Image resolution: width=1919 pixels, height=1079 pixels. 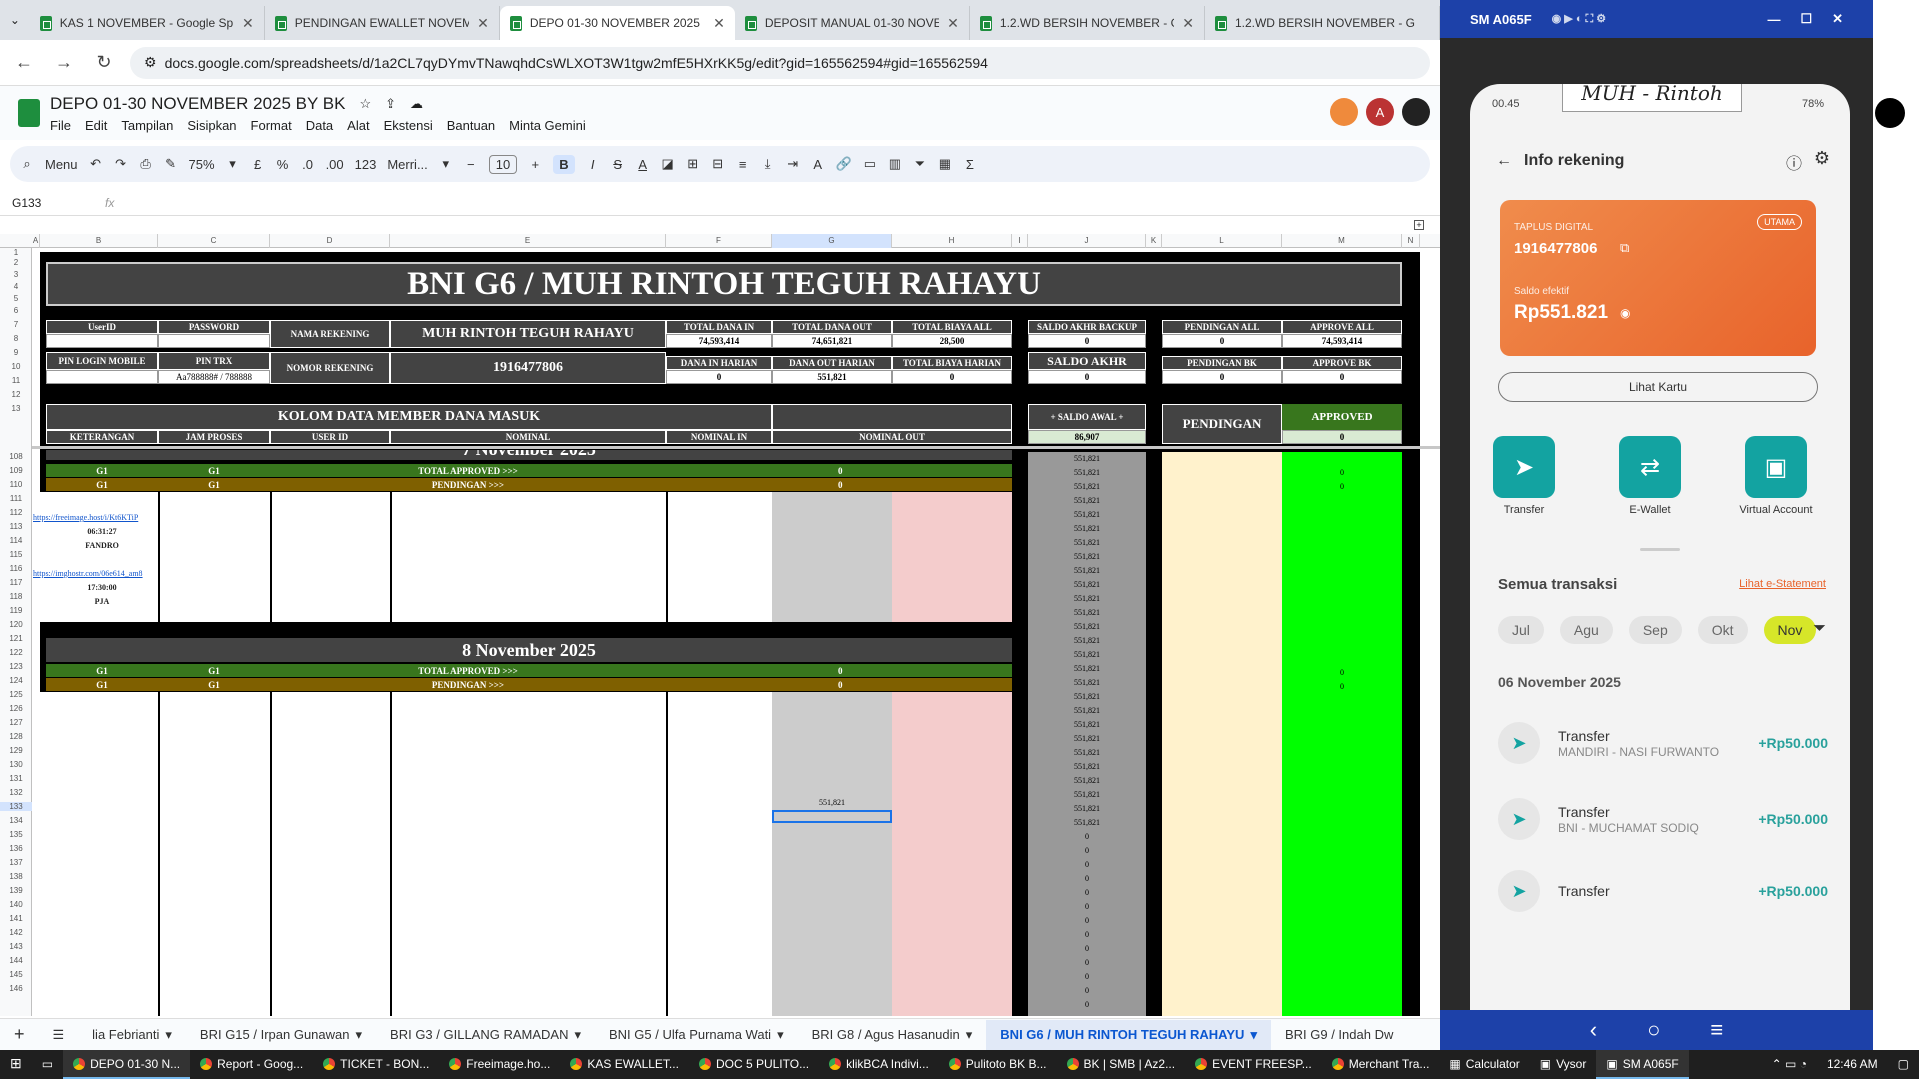 I want to click on sheet-tab: BRI G3 / GILLANG RAMADAN ▾, so click(x=485, y=1035).